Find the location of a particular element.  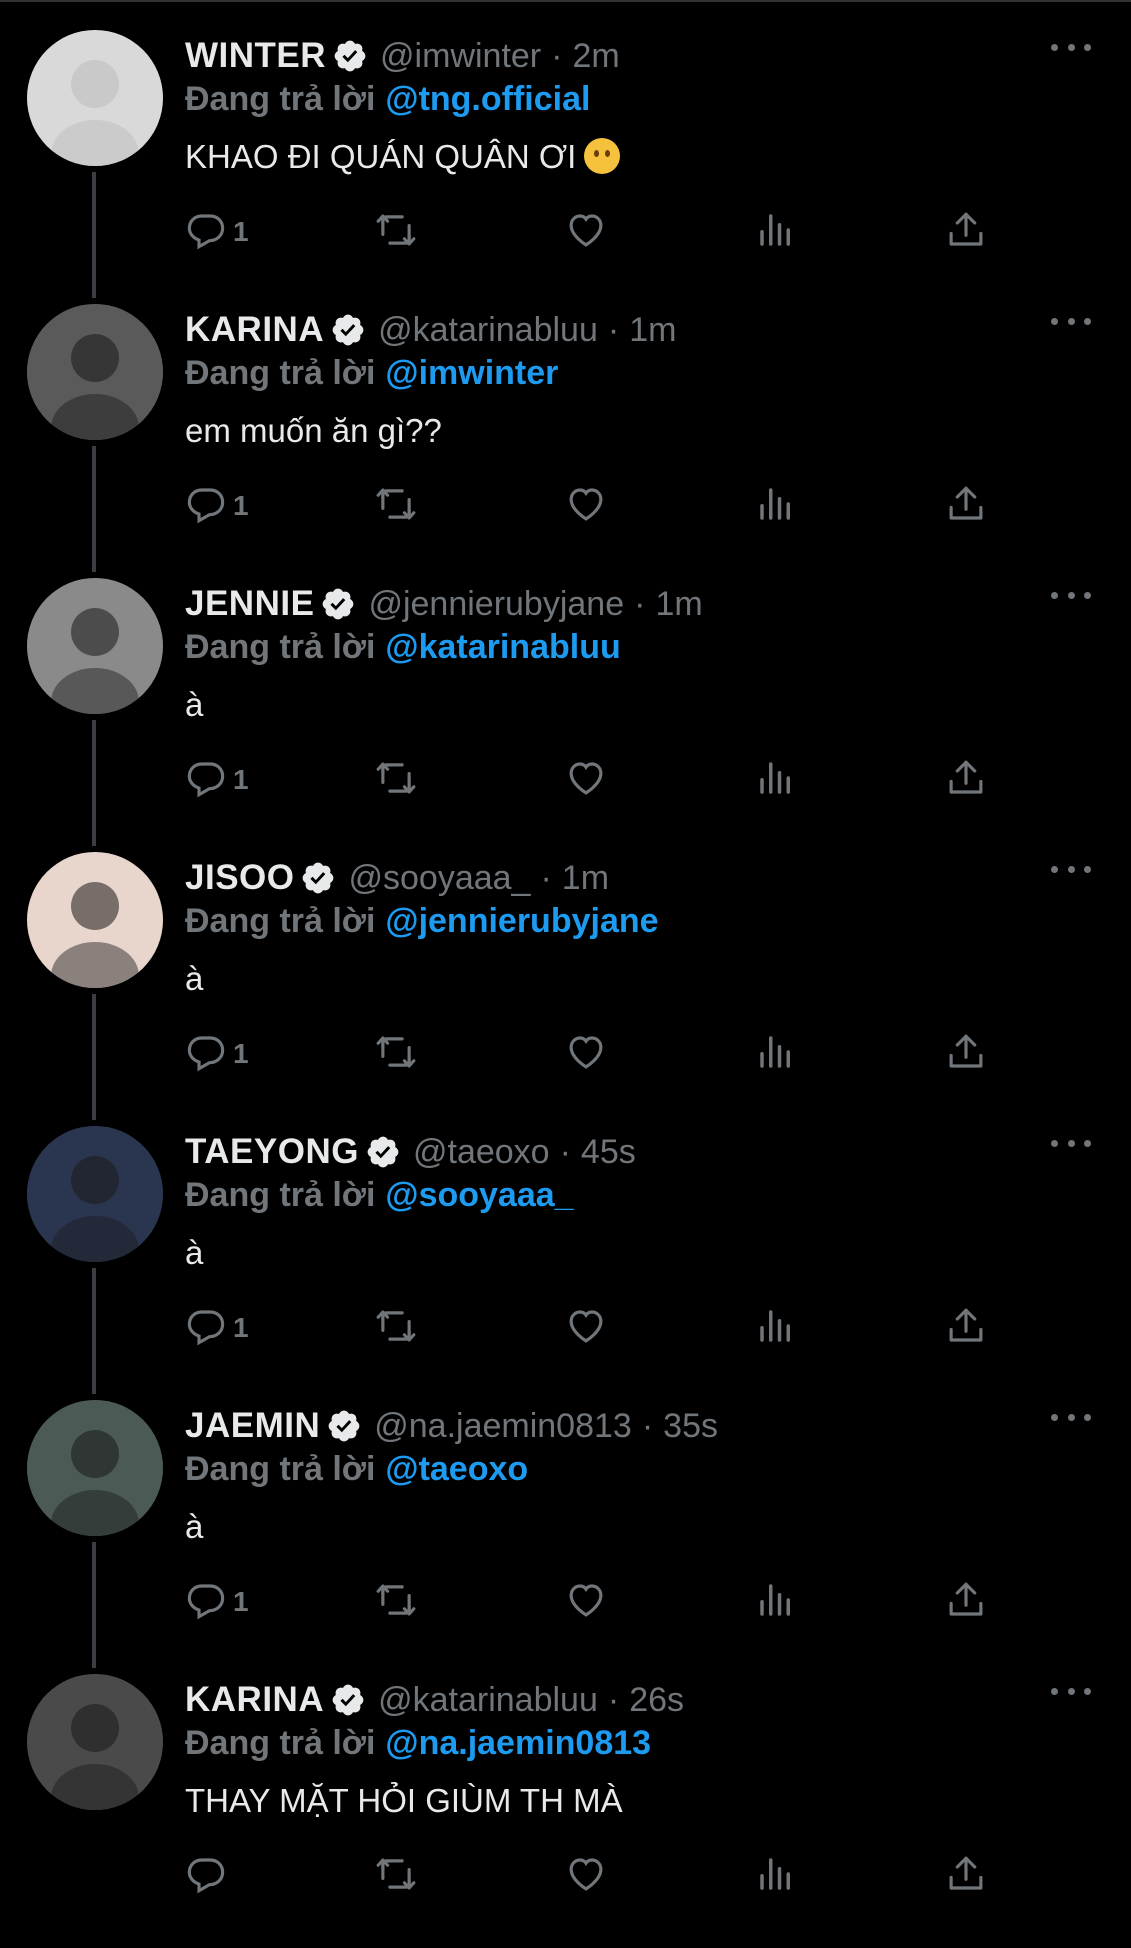

user-handle: @sooyaaa_ is located at coordinates (439, 878).